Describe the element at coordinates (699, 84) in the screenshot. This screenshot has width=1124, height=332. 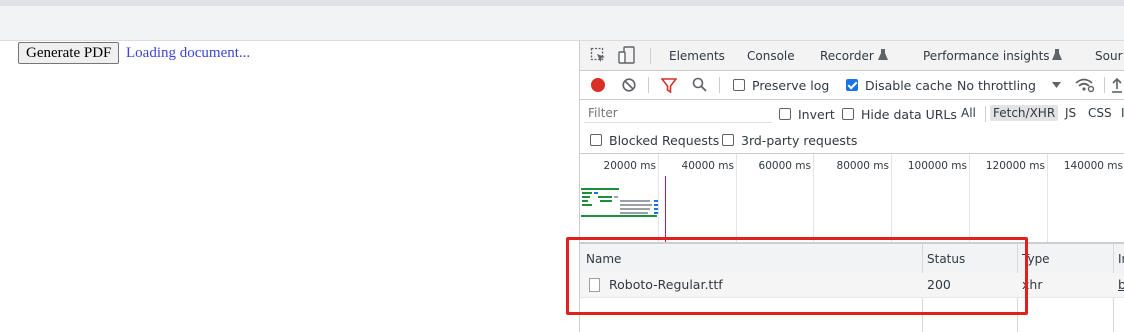
I see `search-icon` at that location.